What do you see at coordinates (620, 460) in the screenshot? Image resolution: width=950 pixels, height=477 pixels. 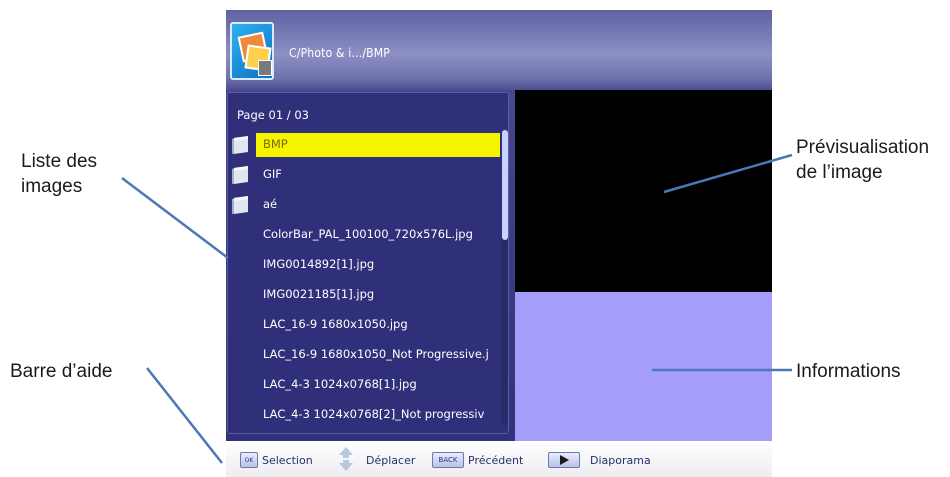 I see `slideshow-label: Diaporama` at bounding box center [620, 460].